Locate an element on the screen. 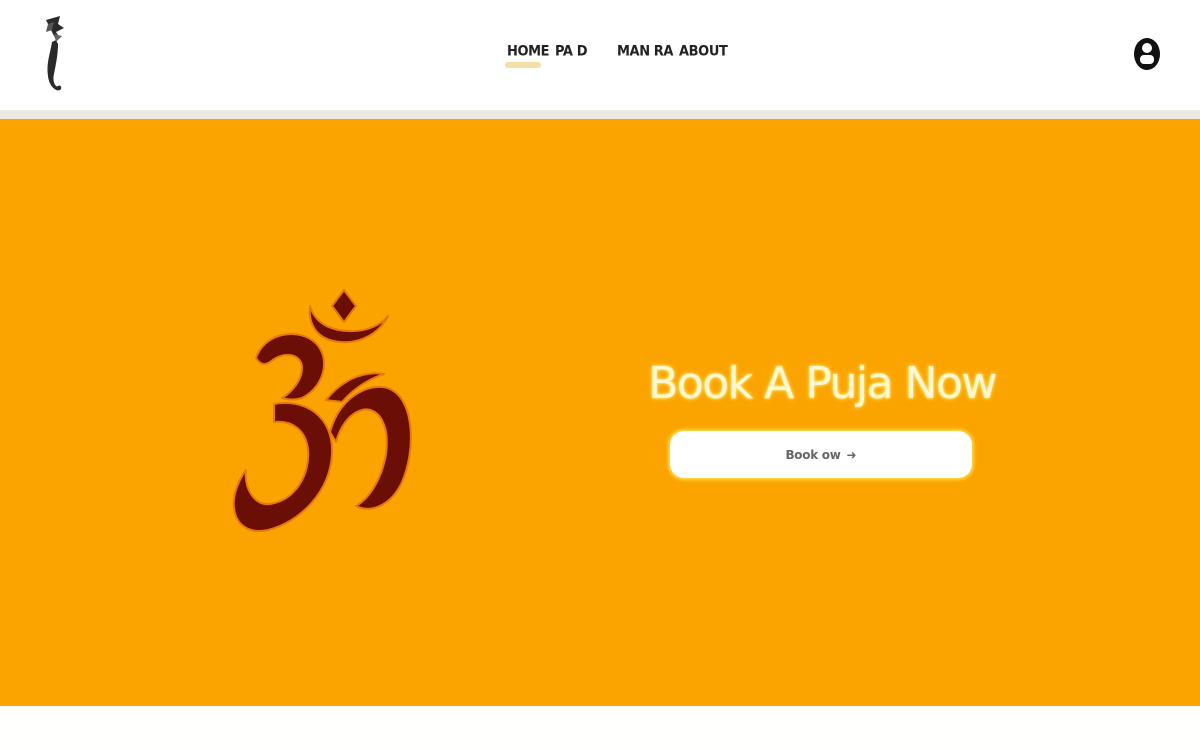 This screenshot has width=1200, height=750. site-header: HOME PA D MAN RA ABOUT is located at coordinates (600, 55).